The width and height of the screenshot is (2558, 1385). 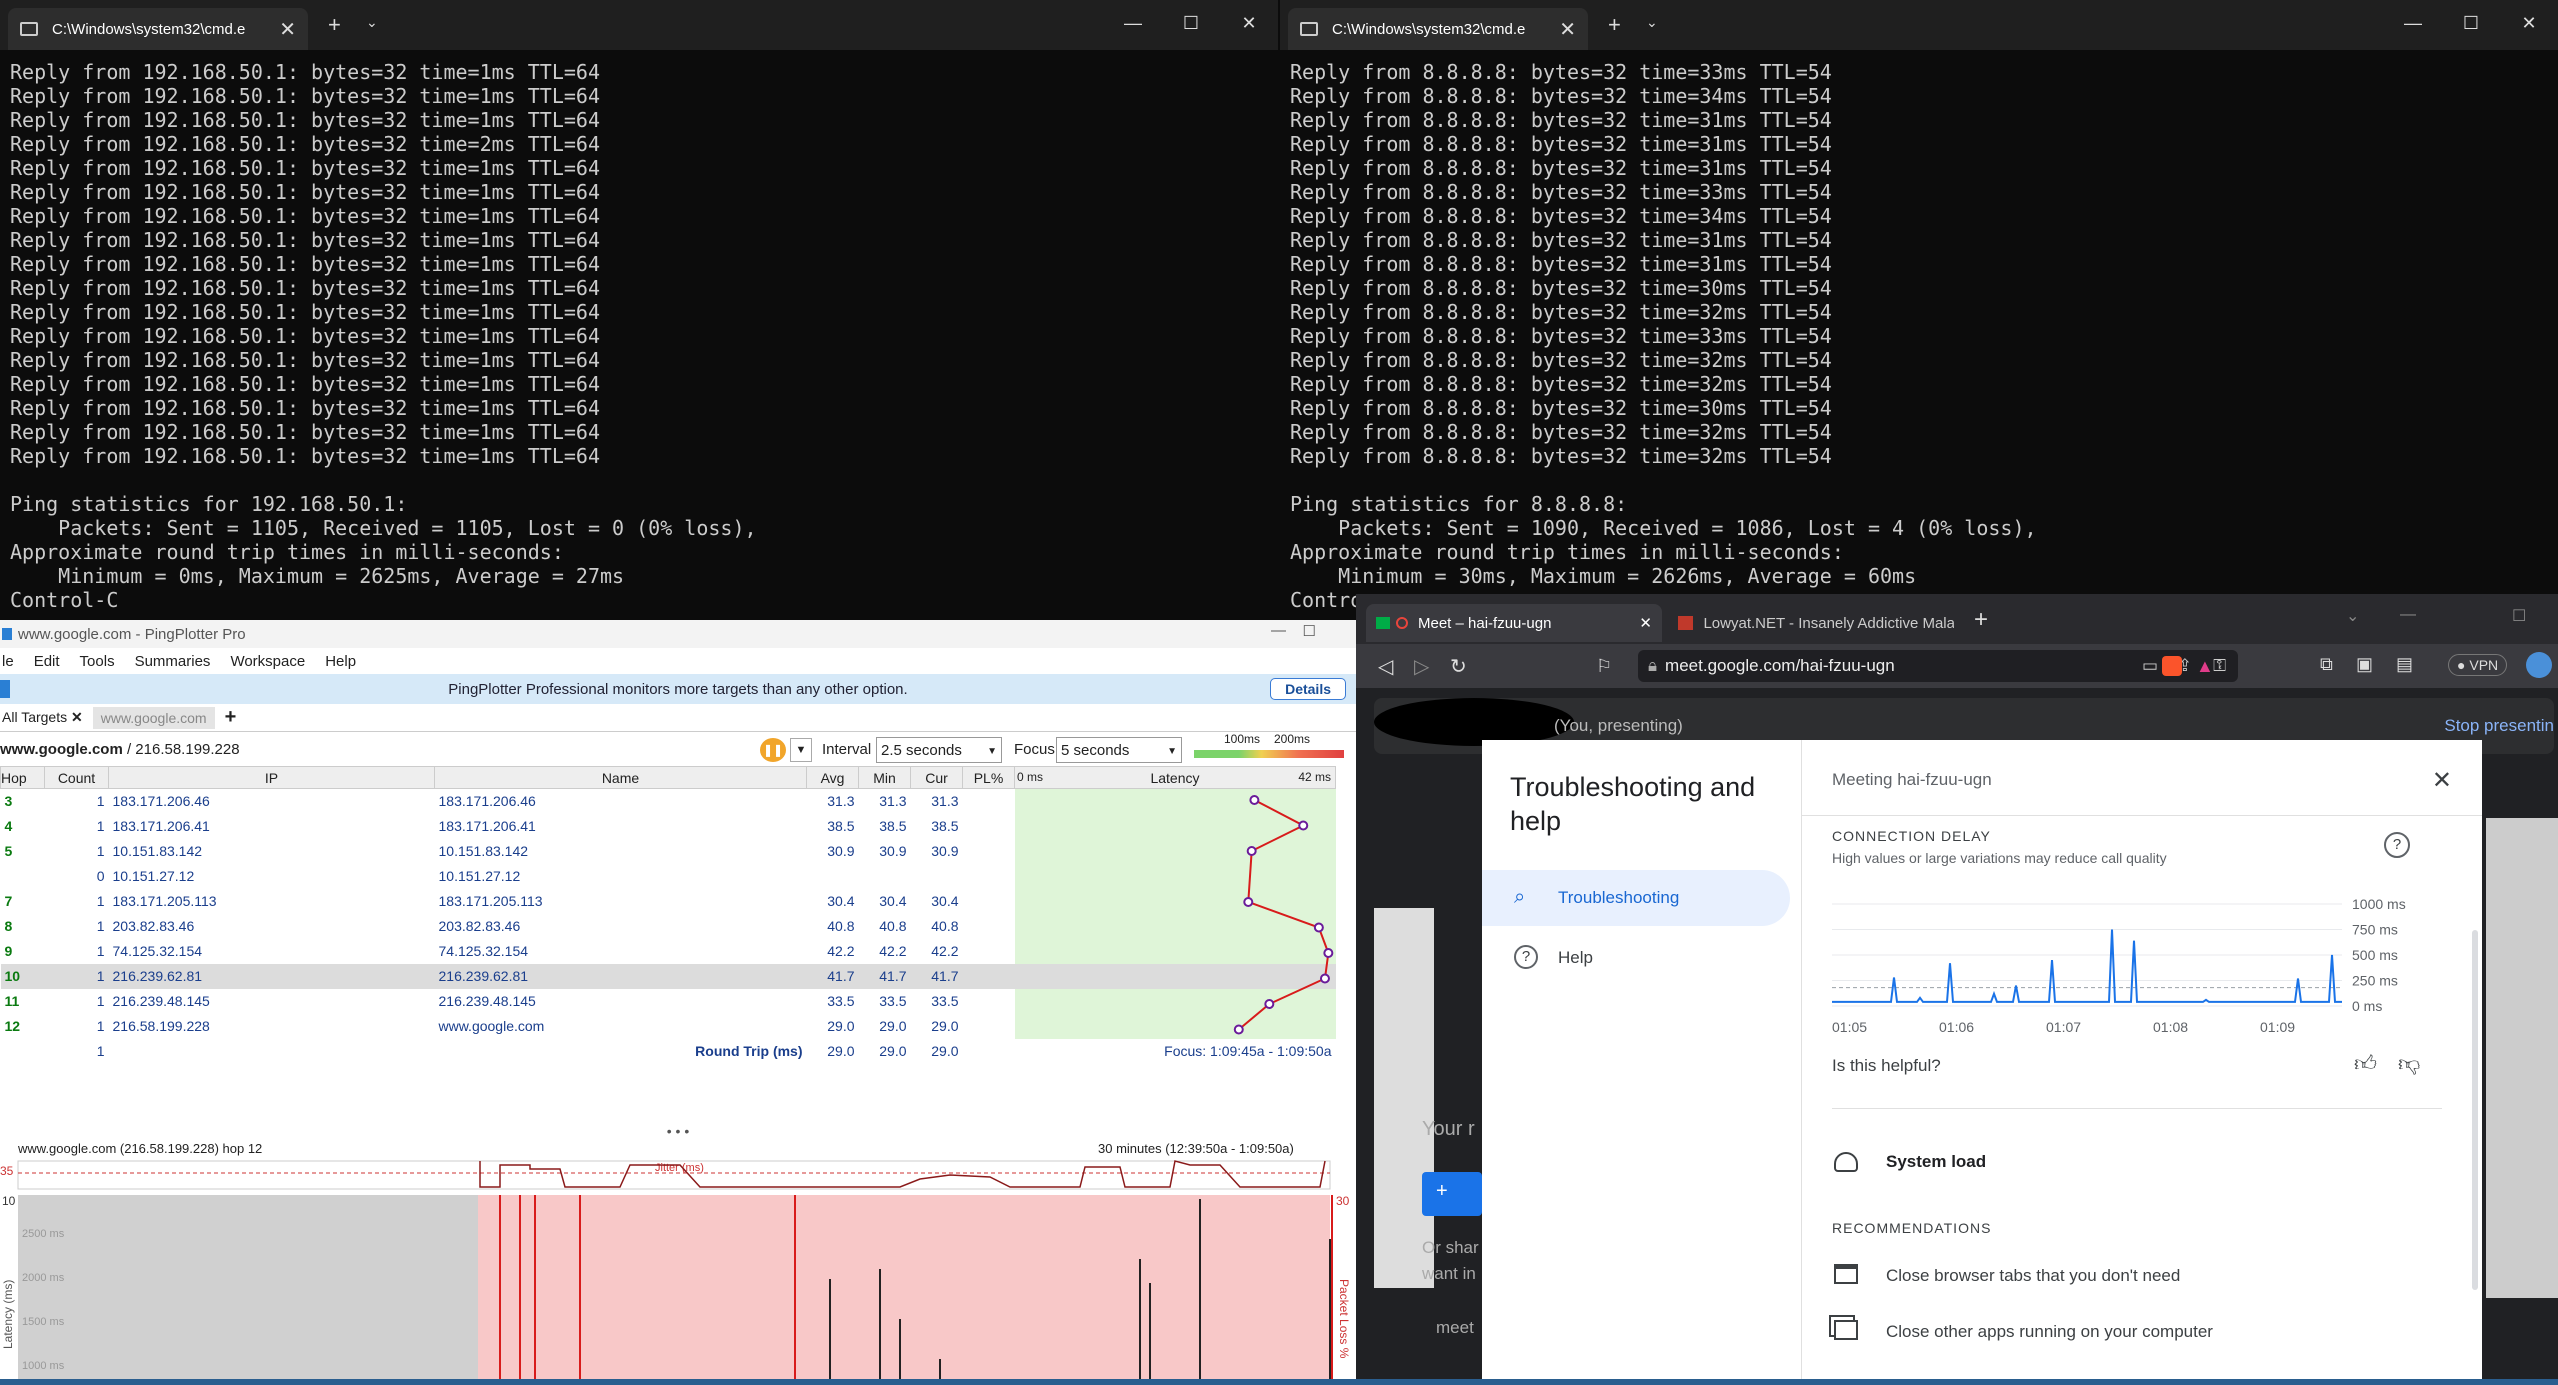 What do you see at coordinates (2539, 665) in the screenshot?
I see `profile-icon` at bounding box center [2539, 665].